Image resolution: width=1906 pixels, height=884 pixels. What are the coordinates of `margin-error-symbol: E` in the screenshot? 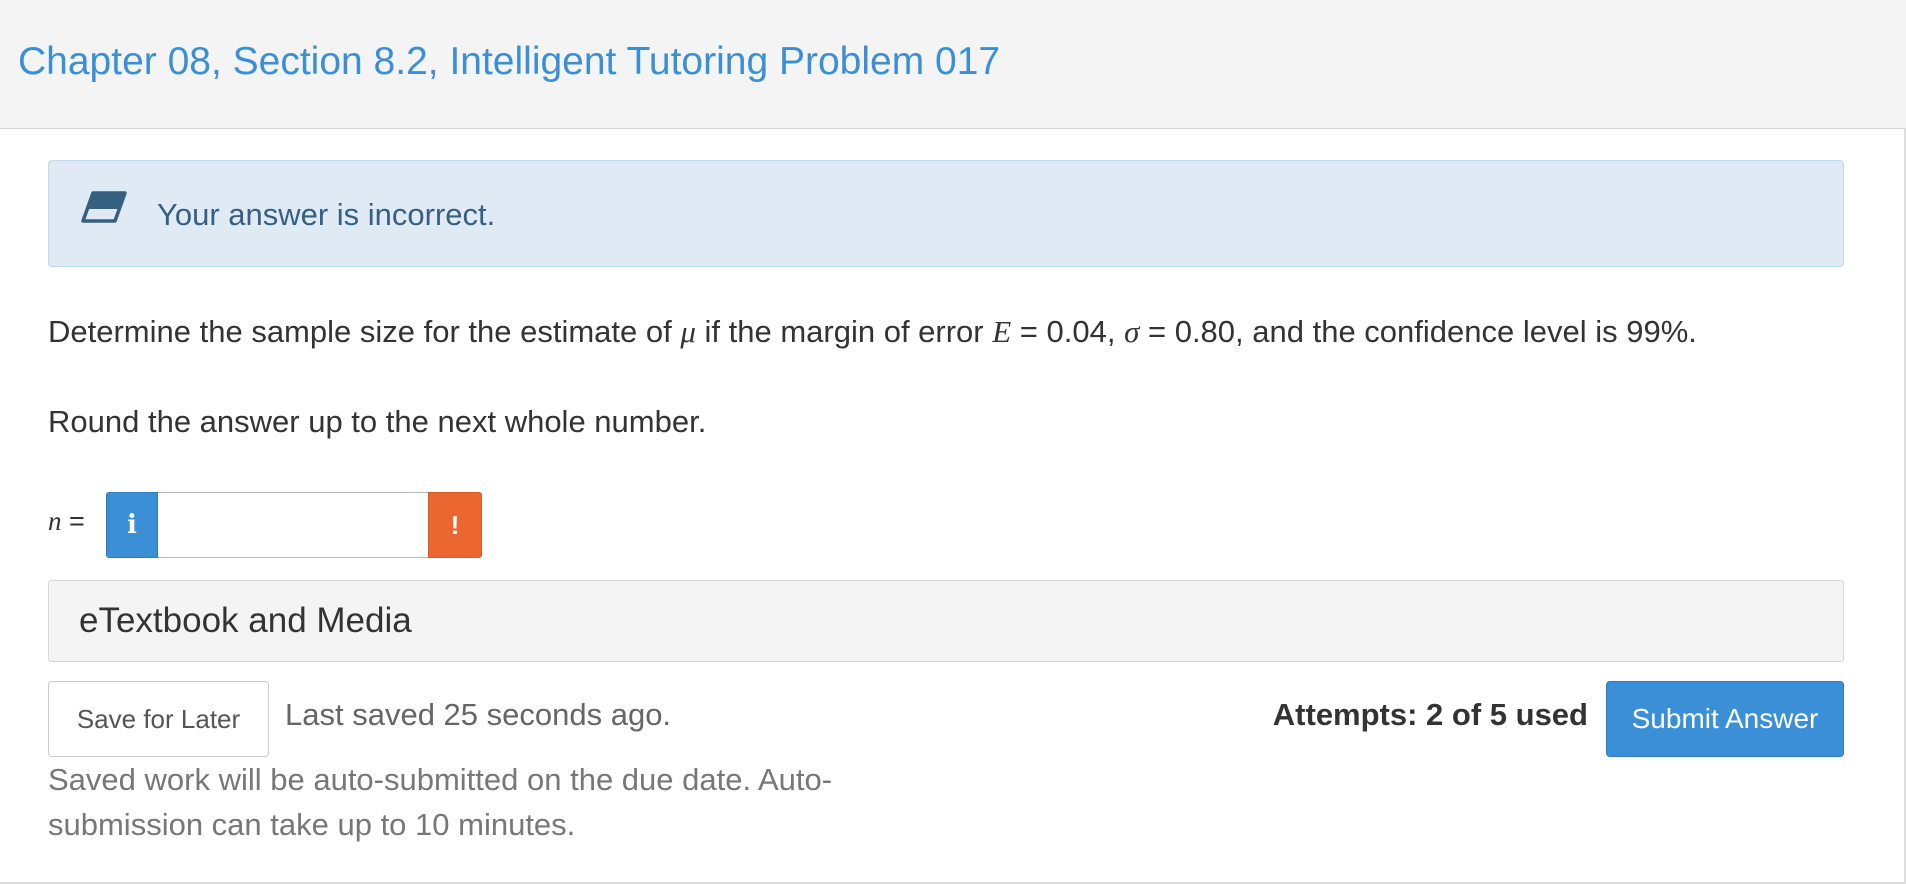 It's located at (1002, 331).